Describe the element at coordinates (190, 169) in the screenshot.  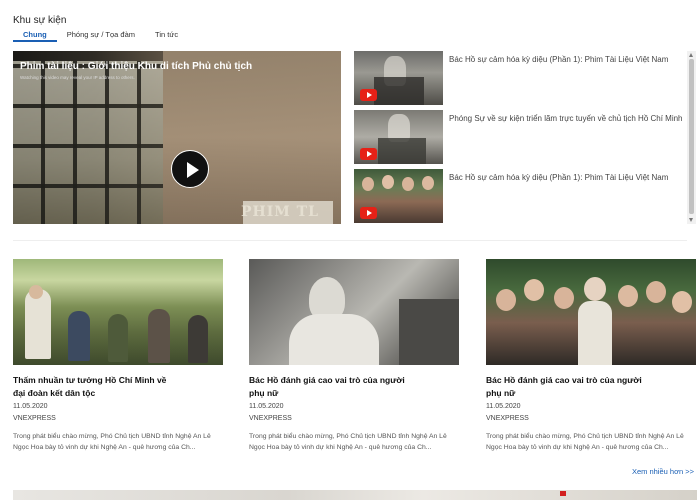
I see `play-icon` at that location.